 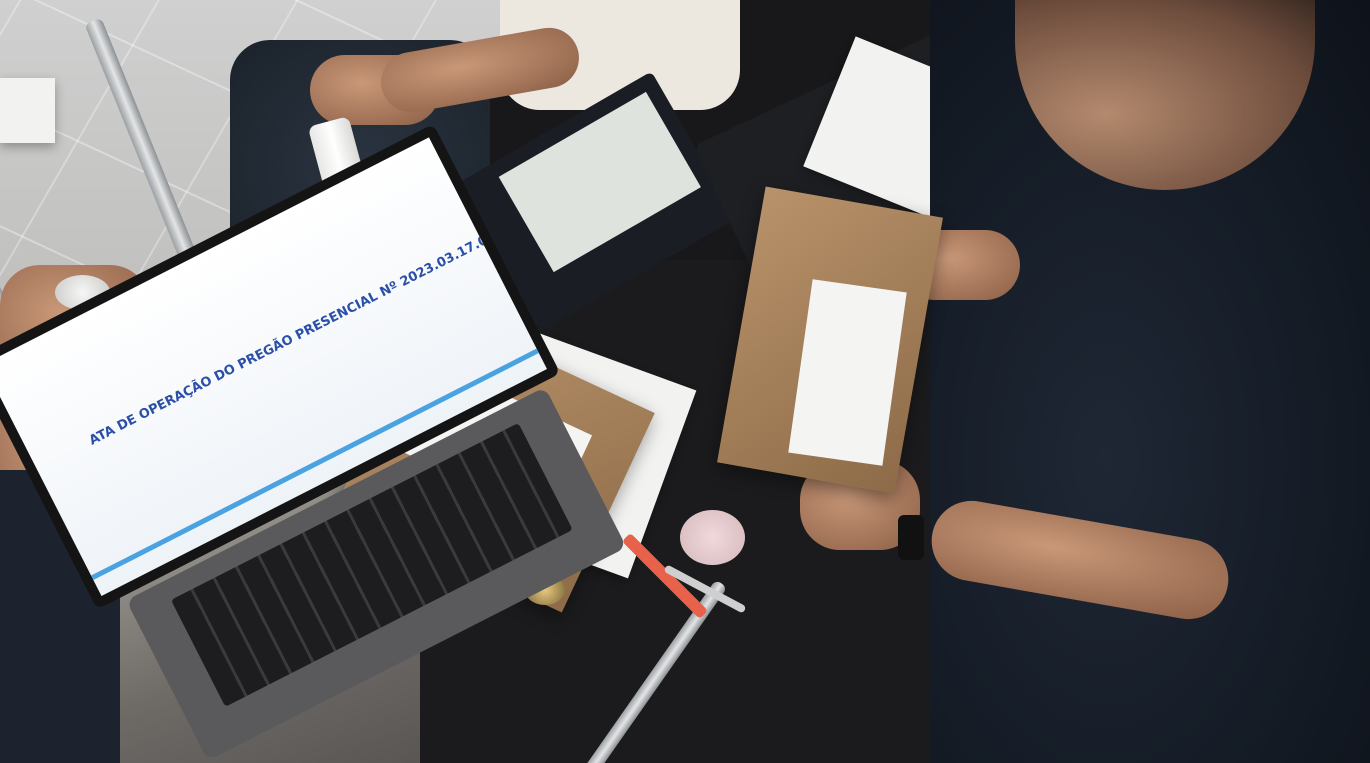 What do you see at coordinates (27, 110) in the screenshot?
I see `paper-card` at bounding box center [27, 110].